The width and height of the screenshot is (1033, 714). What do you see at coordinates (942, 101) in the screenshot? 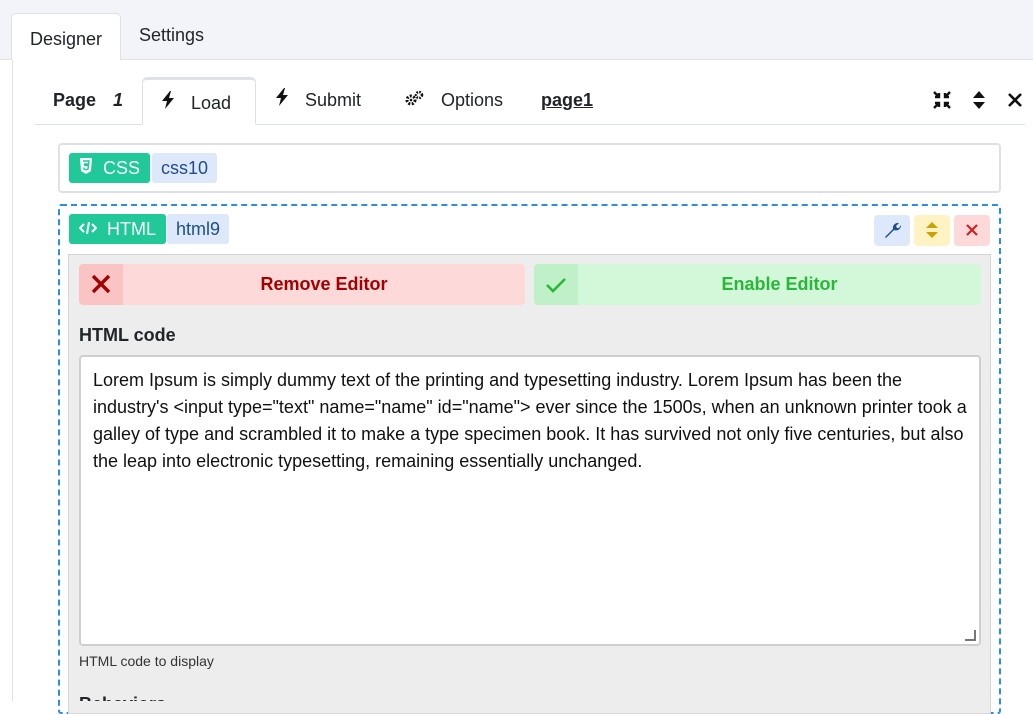
I see `compress-icon` at bounding box center [942, 101].